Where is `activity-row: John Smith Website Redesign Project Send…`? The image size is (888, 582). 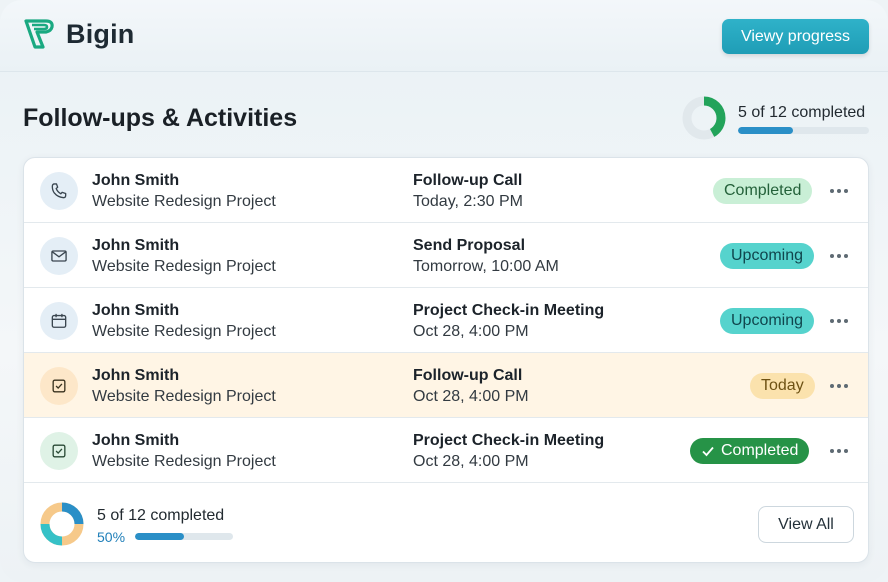
activity-row: John Smith Website Redesign Project Send… is located at coordinates (446, 255).